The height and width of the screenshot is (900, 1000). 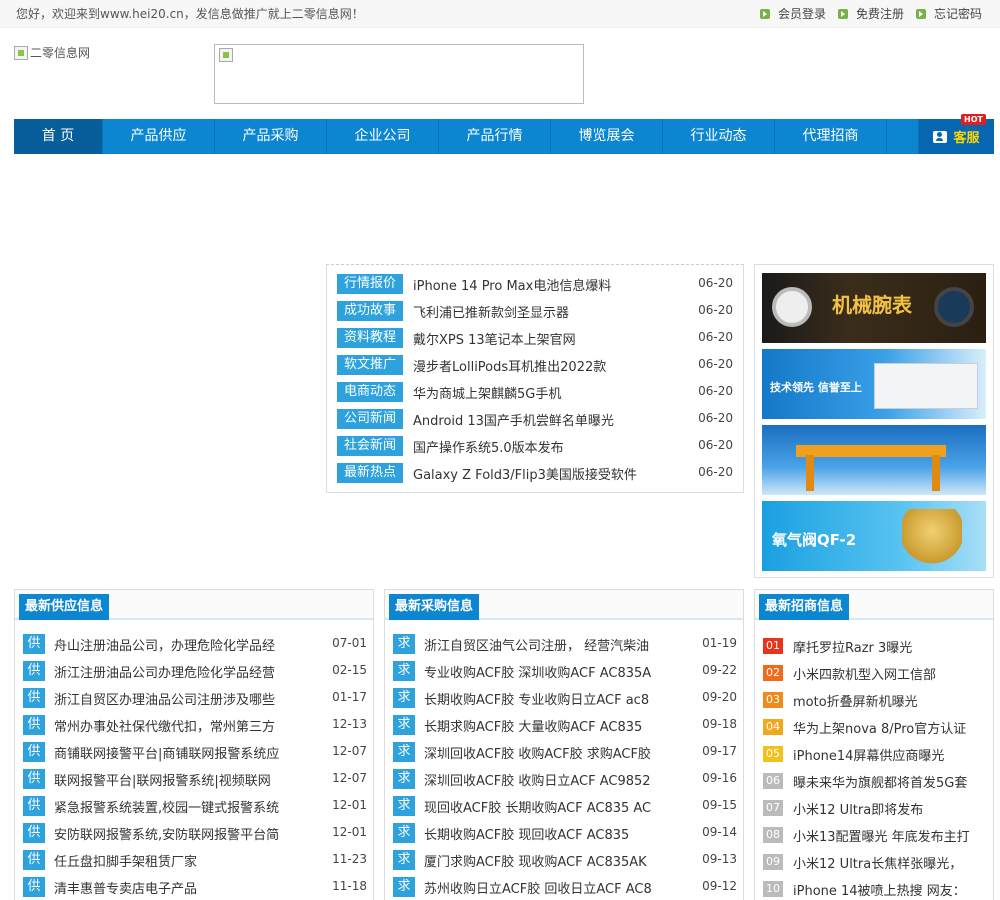 I want to click on merchant-item-text: 小米12 Ultra长焦样张曝光，, so click(x=891, y=862).